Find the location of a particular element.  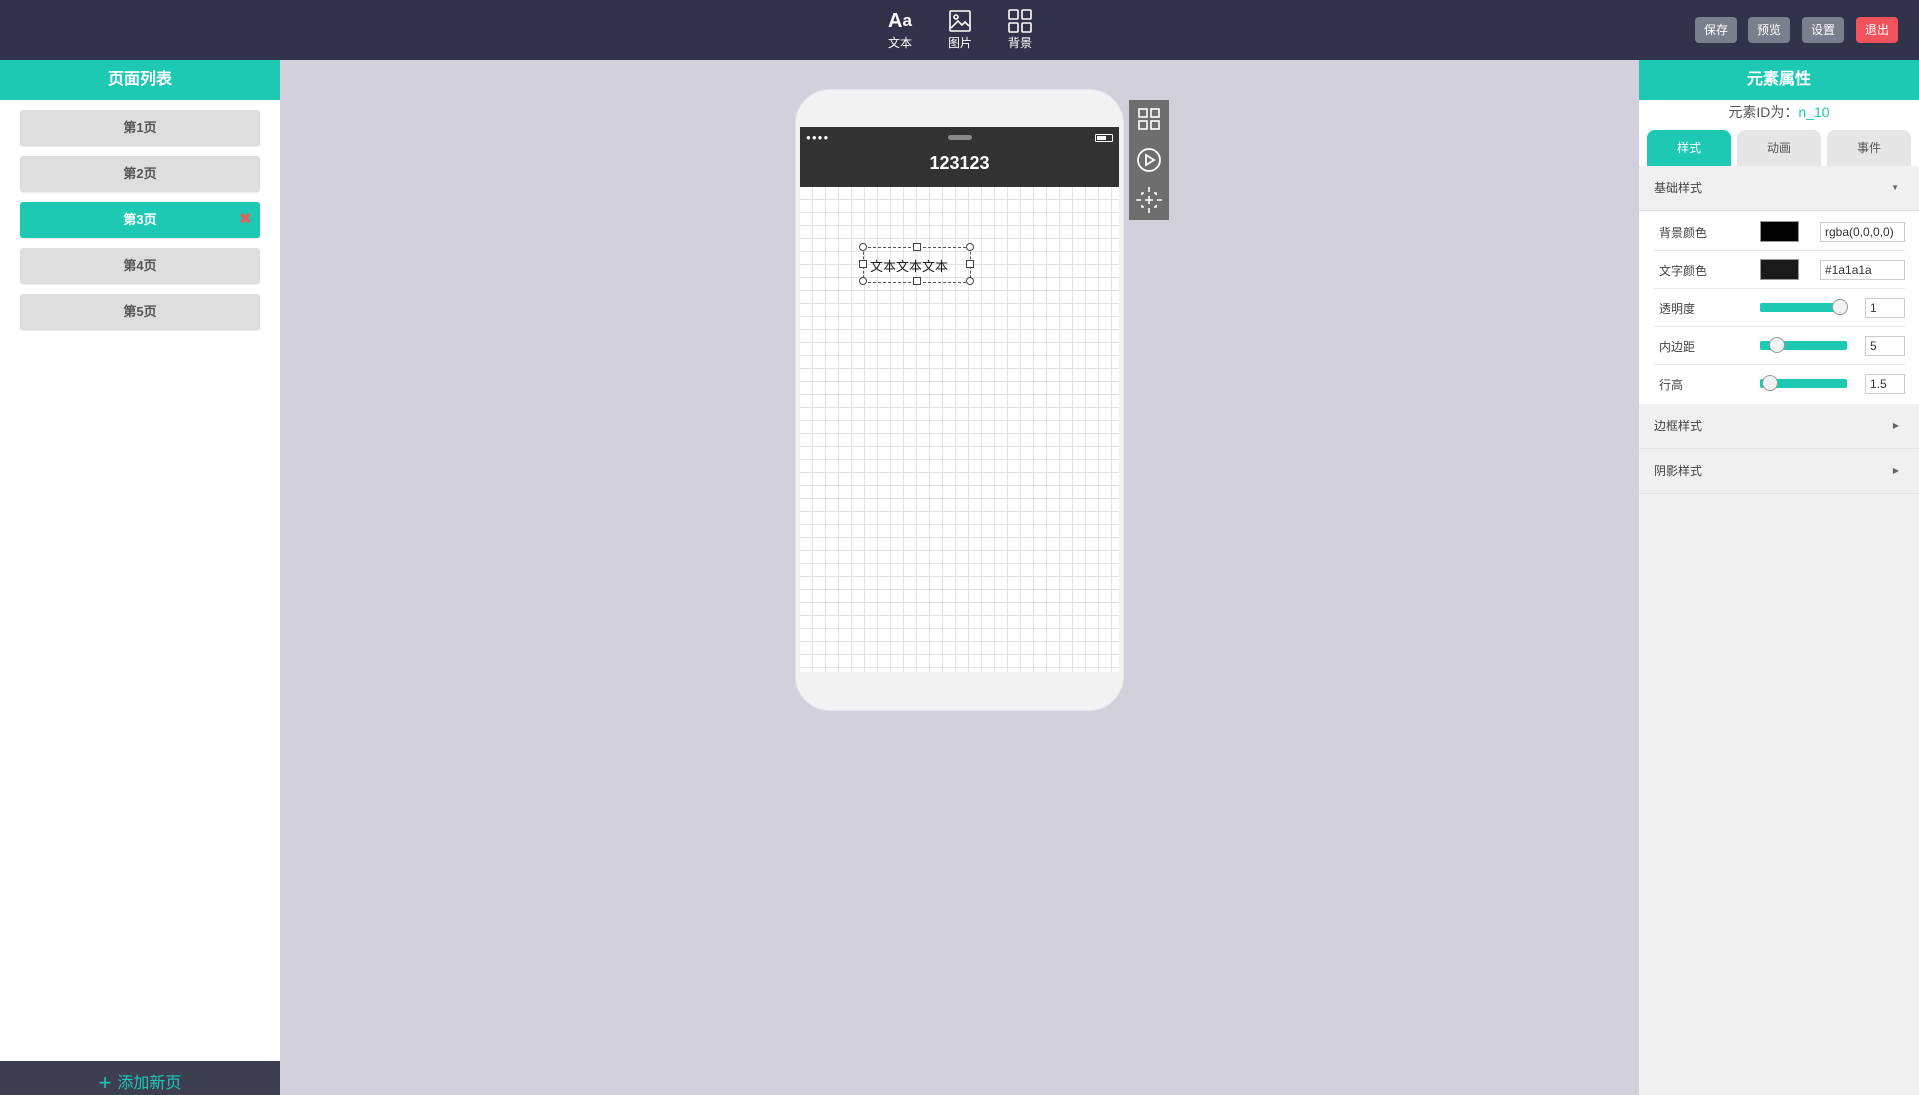

phone-header: ●●●● 123123 is located at coordinates (959, 157).